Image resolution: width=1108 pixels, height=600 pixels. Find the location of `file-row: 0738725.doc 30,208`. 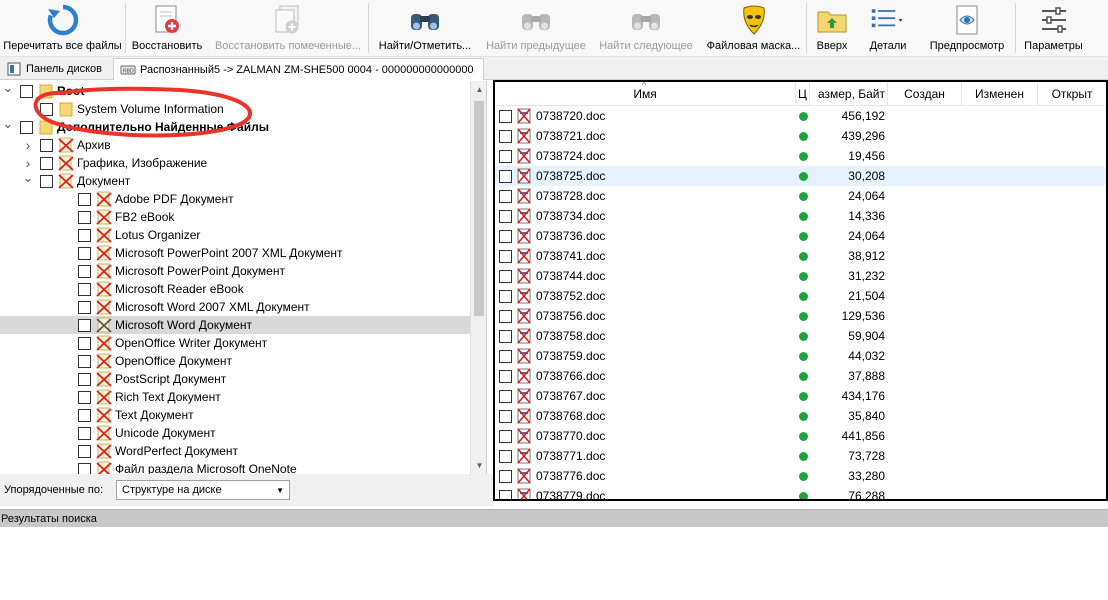

file-row: 0738725.doc 30,208 is located at coordinates (800, 176).